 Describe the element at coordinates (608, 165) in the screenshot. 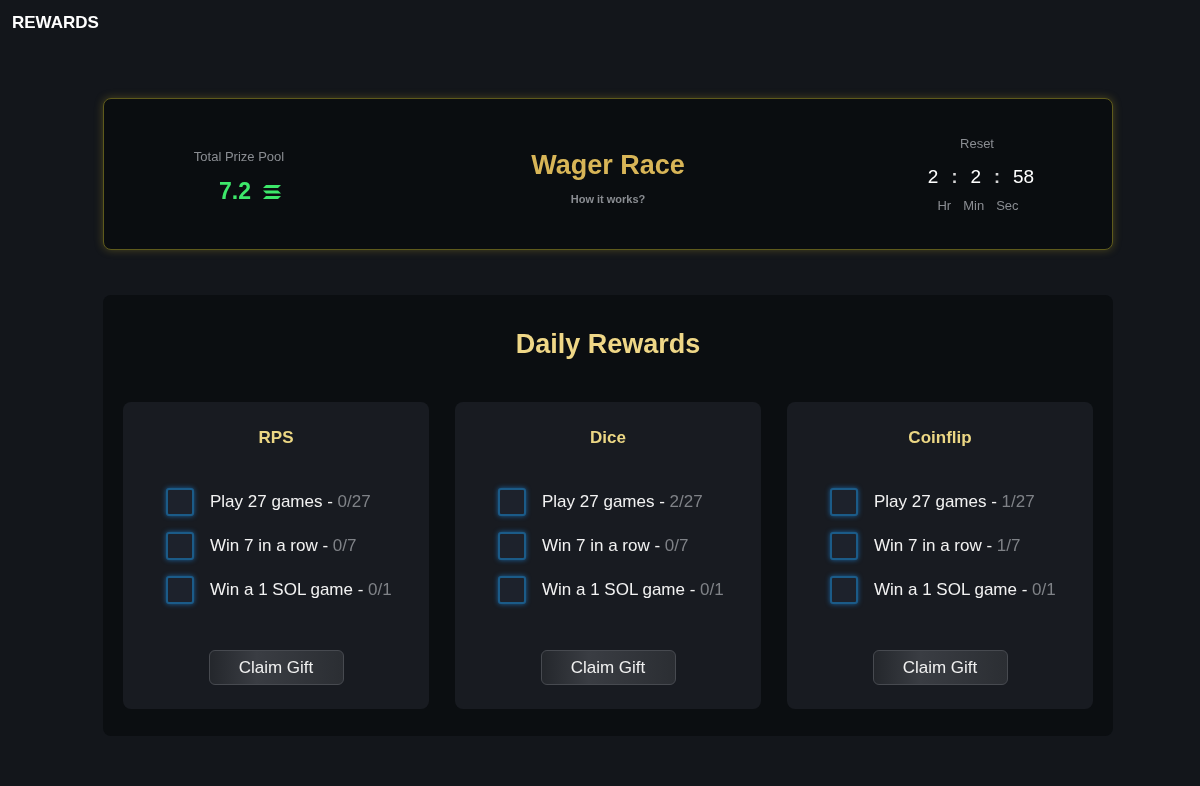

I see `wager-race-title: Wager Race` at that location.